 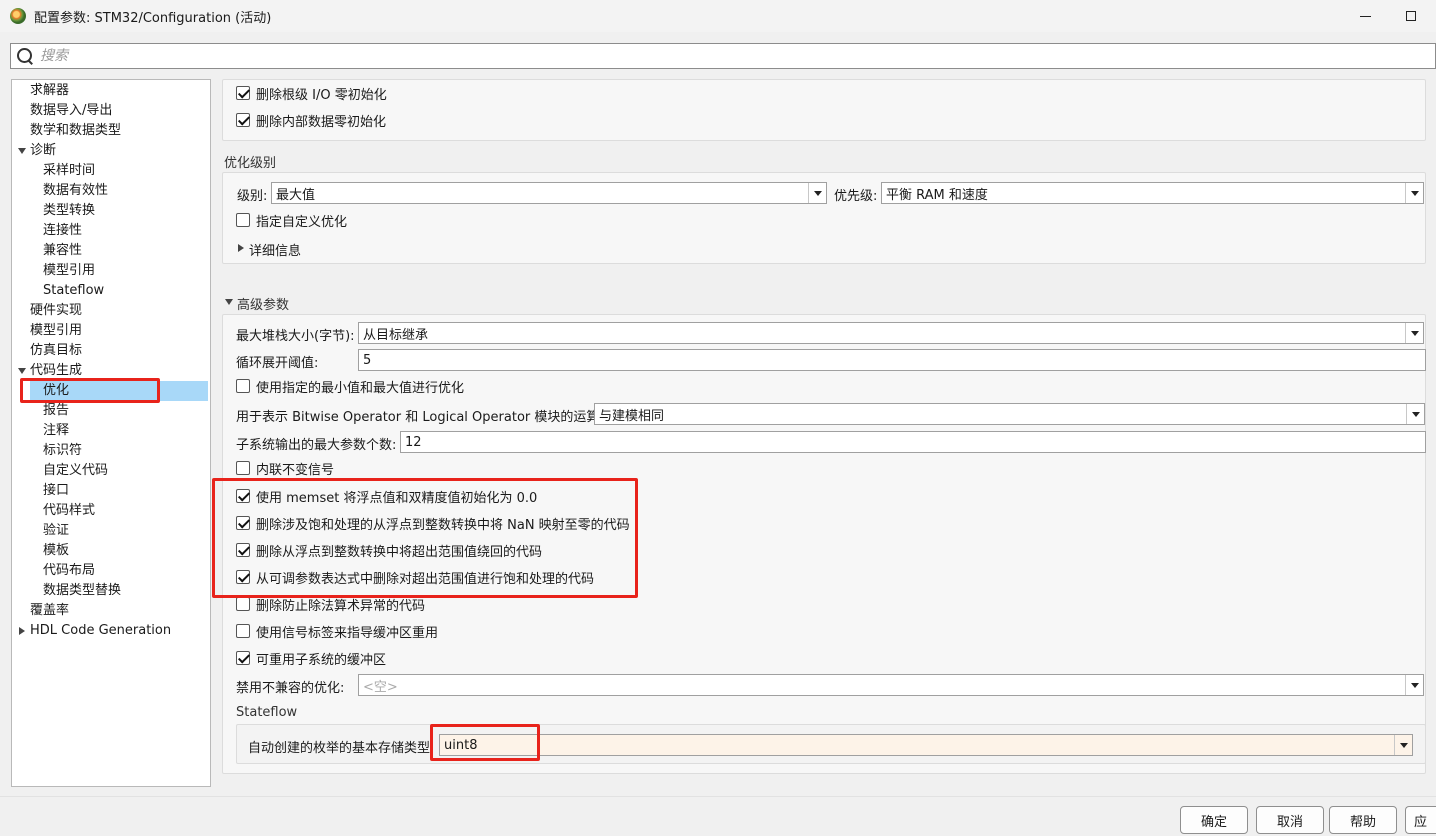 I want to click on wrap-code-label: 删除从浮点到整数转换中将超出范围值绕回的代码, so click(x=399, y=552).